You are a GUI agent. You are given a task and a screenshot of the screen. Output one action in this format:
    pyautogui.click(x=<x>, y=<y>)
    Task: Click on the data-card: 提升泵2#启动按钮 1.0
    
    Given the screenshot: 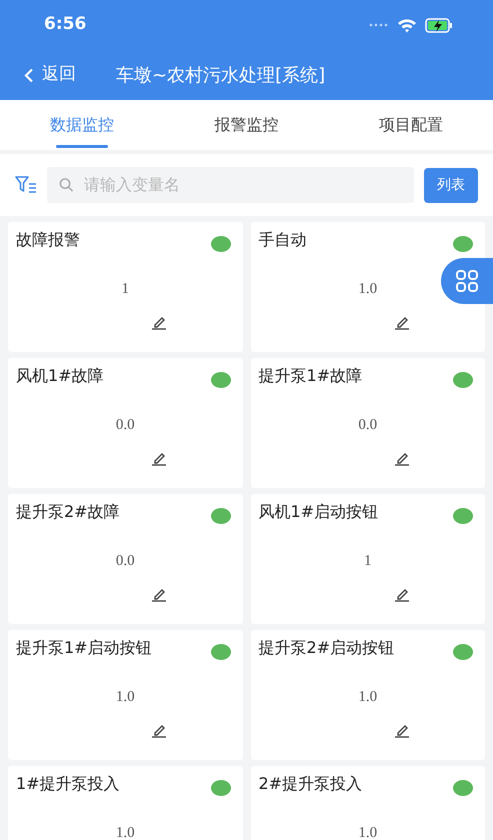 What is the action you would take?
    pyautogui.click(x=367, y=695)
    